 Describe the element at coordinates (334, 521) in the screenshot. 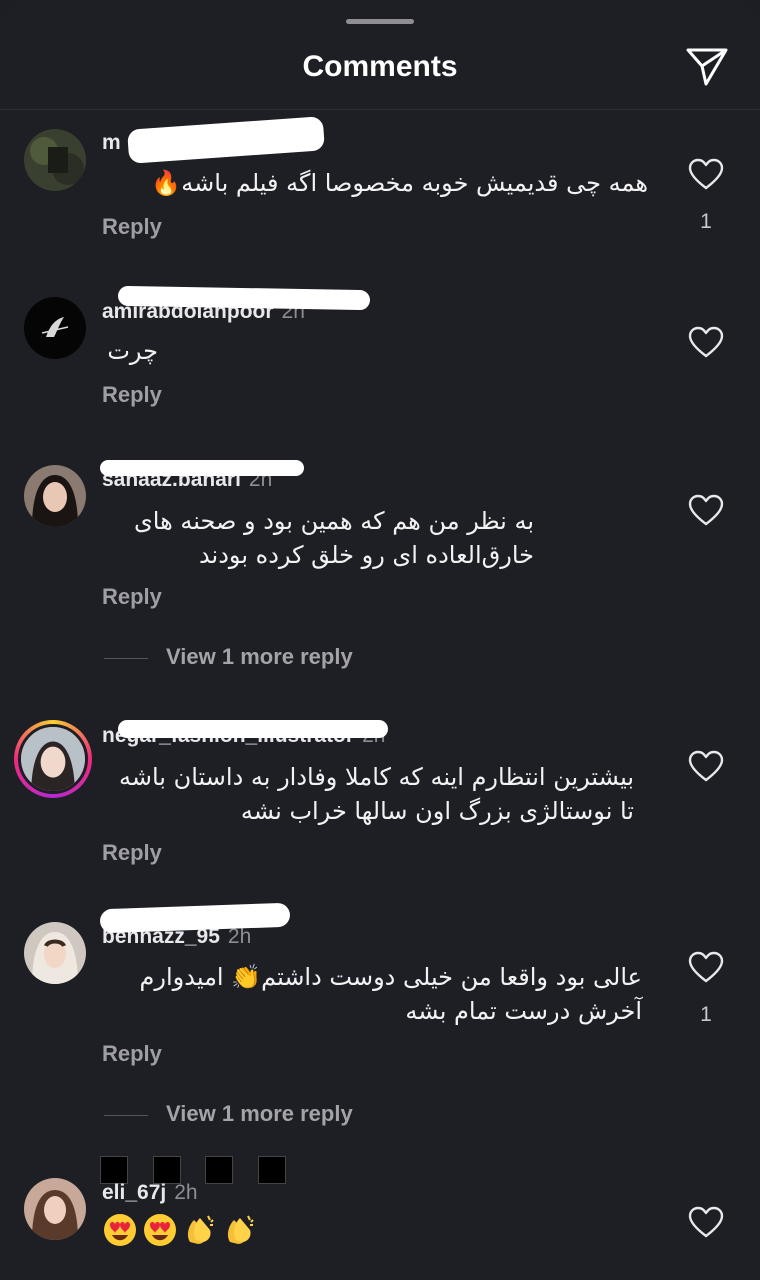

I see `comment-text-line: به نظر من هم که همین بود و صحنه های` at that location.